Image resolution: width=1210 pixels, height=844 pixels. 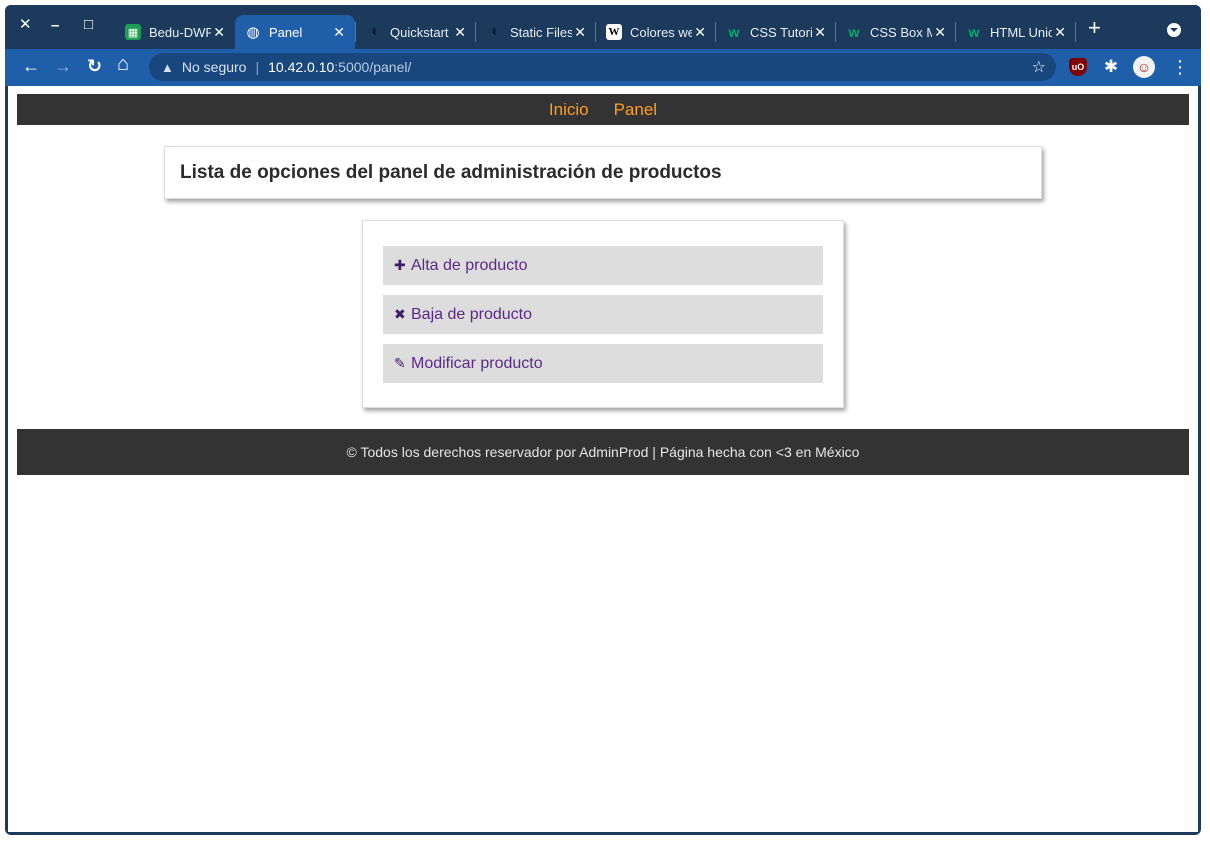 What do you see at coordinates (477, 363) in the screenshot?
I see `option-label: Modificar producto` at bounding box center [477, 363].